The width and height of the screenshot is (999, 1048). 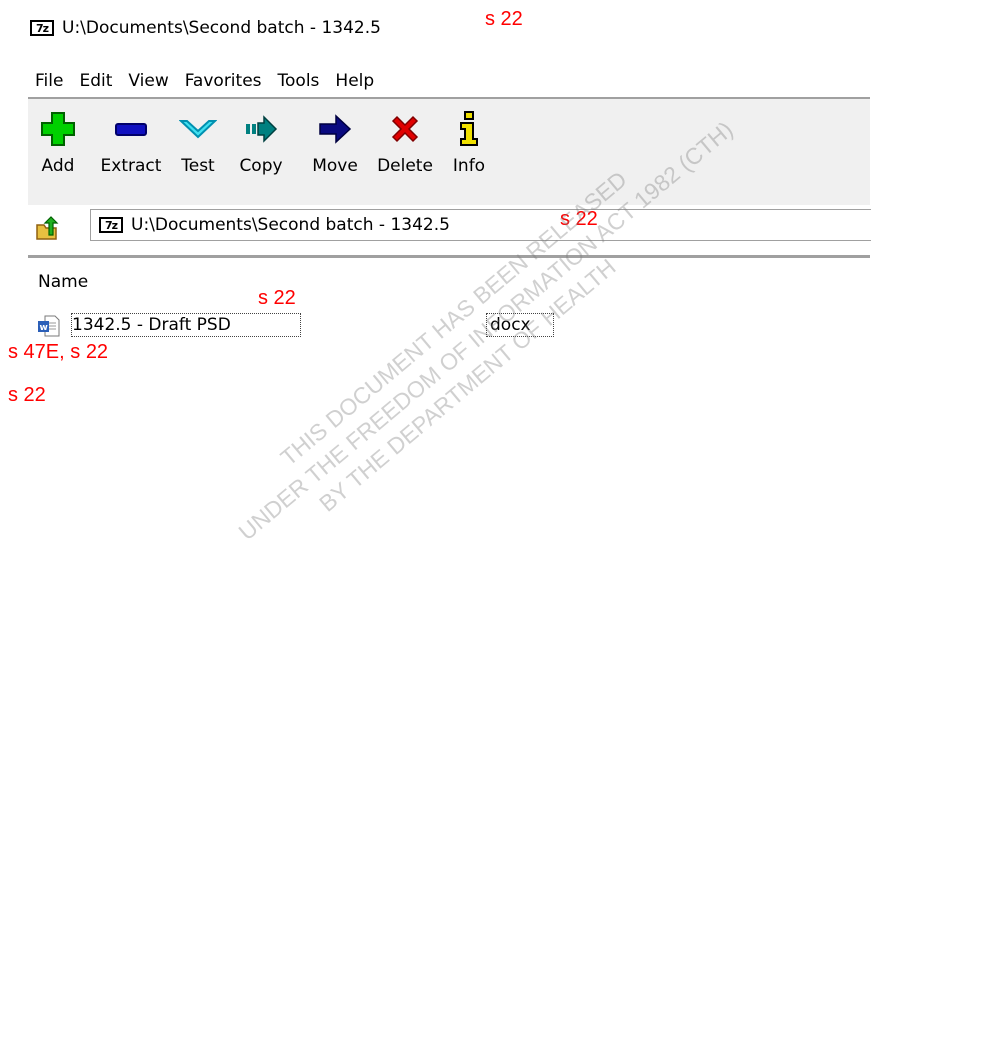 I want to click on add-button: Add, so click(x=58, y=137).